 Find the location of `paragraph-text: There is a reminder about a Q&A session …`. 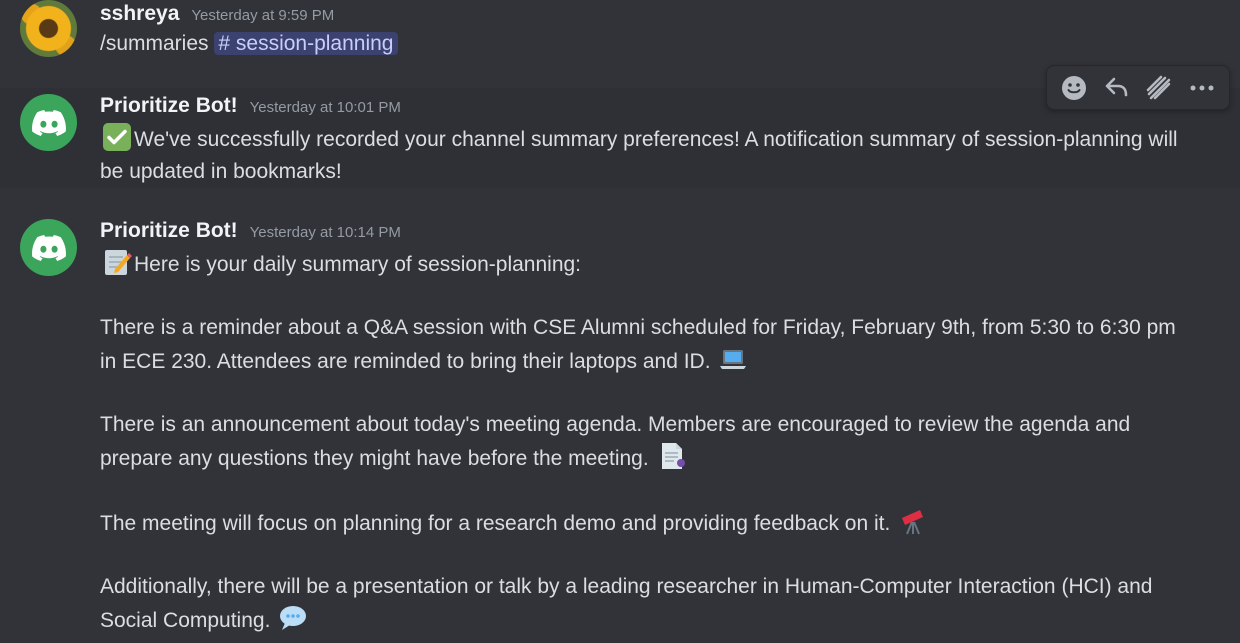

paragraph-text: There is a reminder about a Q&A session … is located at coordinates (638, 344).